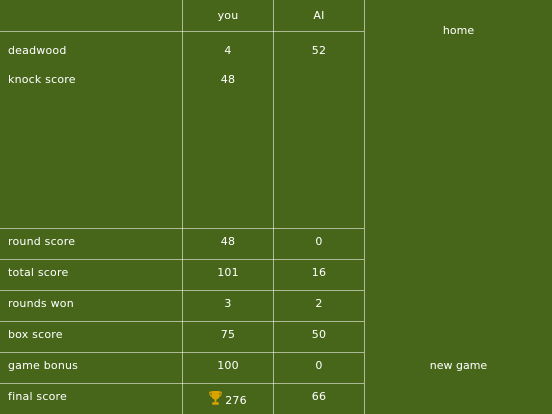 The image size is (552, 414). I want to click on round-score-you: 48, so click(228, 241).